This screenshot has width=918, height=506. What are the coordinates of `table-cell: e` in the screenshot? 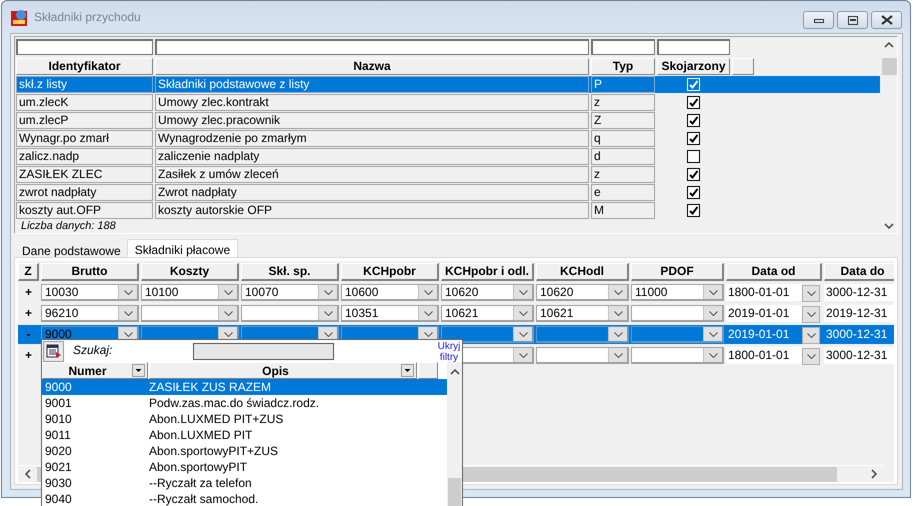 It's located at (623, 192).